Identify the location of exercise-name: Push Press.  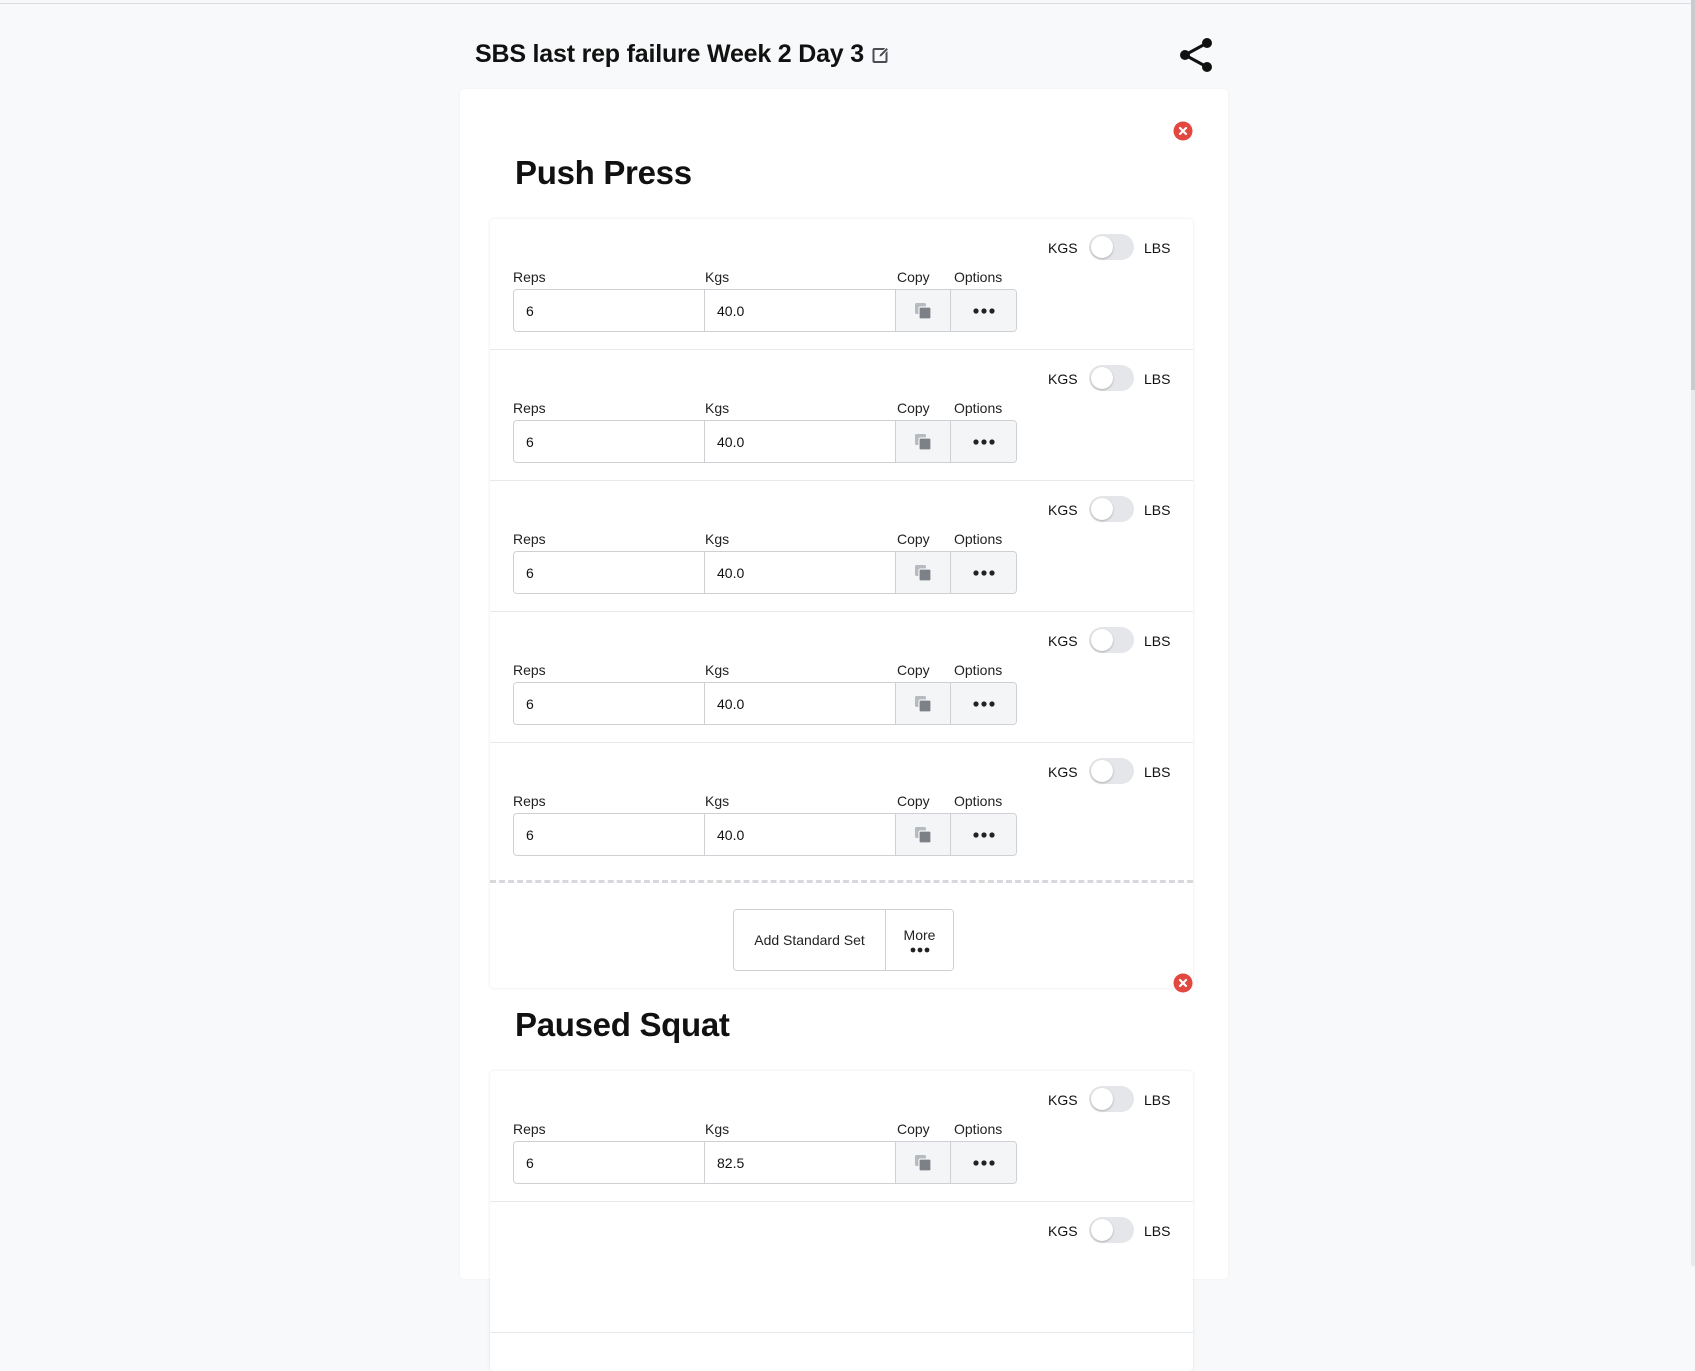
(603, 172).